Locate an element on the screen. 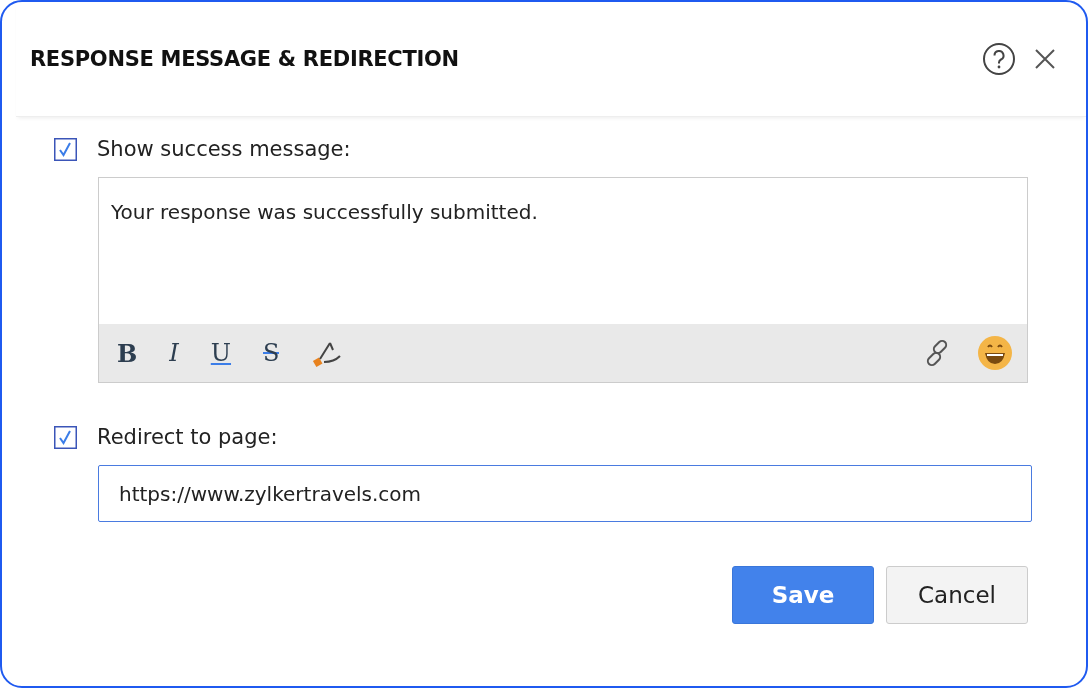 The image size is (1088, 688). url-field: https://www.zylkertravels.com is located at coordinates (565, 493).